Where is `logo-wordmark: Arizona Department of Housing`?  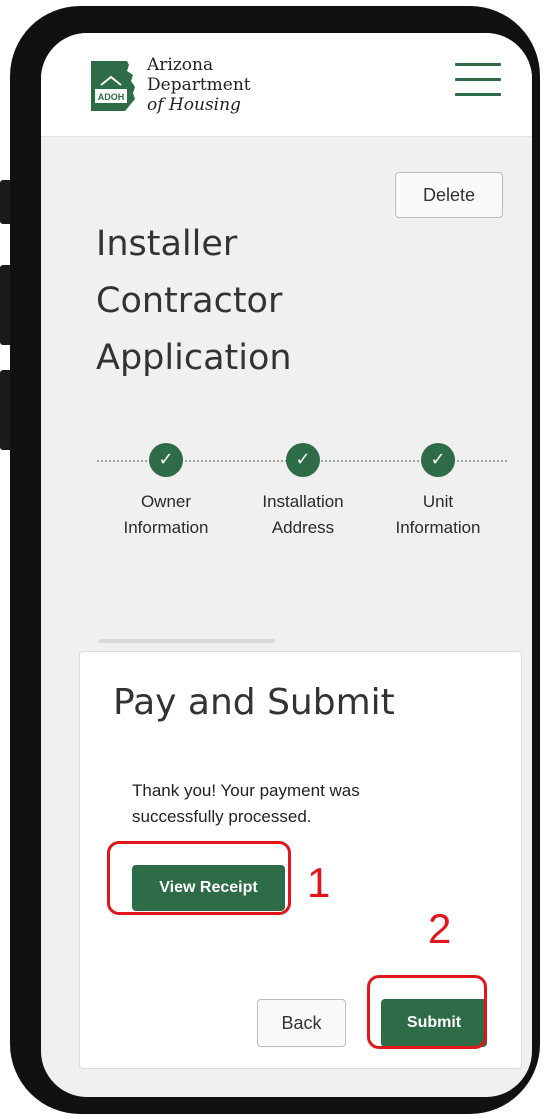
logo-wordmark: Arizona Department of Housing is located at coordinates (199, 85).